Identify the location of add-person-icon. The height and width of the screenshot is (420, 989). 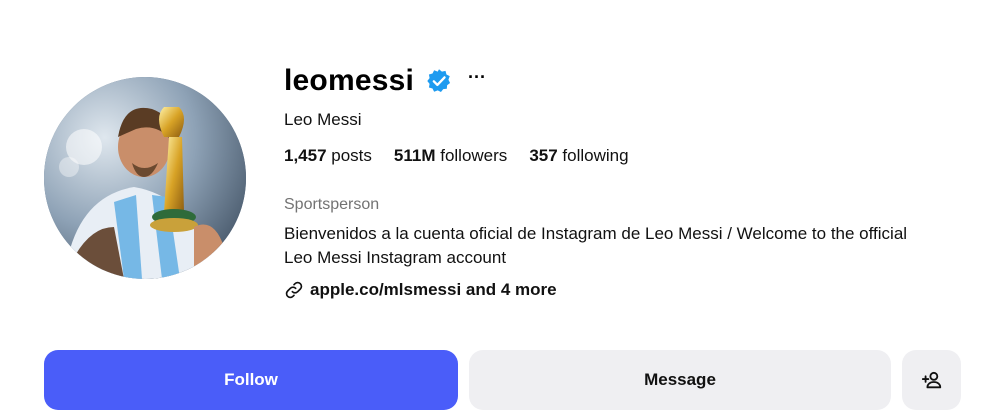
(931, 380).